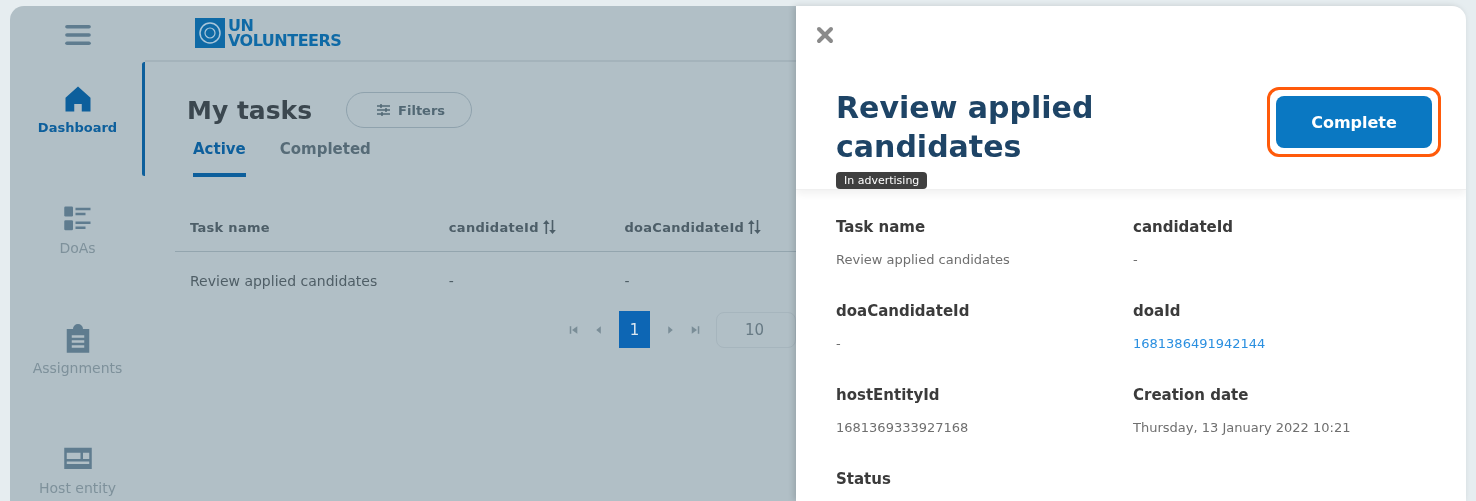 This screenshot has height=501, width=1476. Describe the element at coordinates (384, 110) in the screenshot. I see `sliders-icon` at that location.